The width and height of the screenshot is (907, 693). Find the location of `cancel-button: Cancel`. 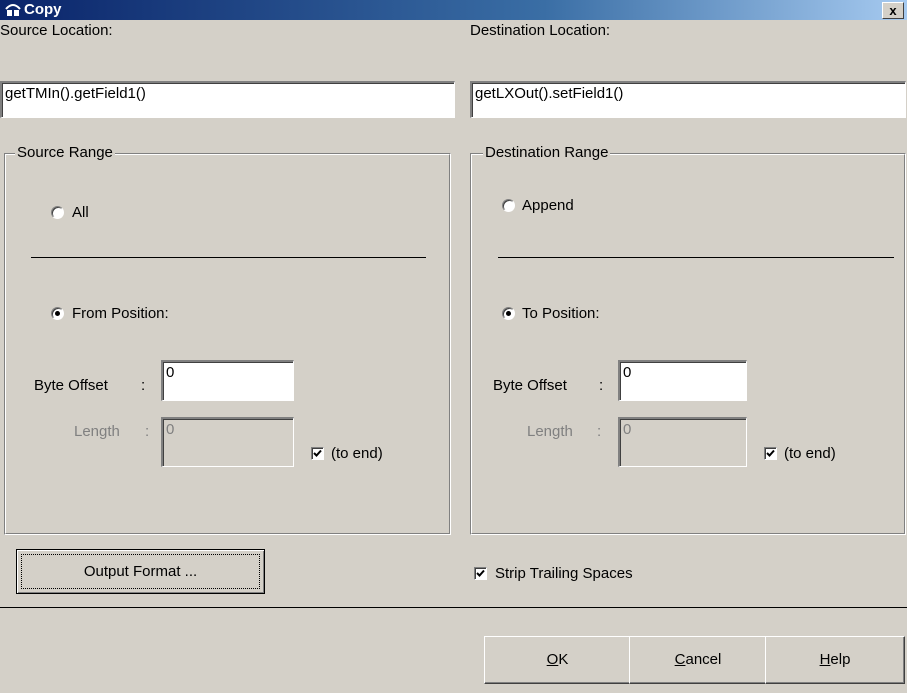

cancel-button: Cancel is located at coordinates (698, 660).